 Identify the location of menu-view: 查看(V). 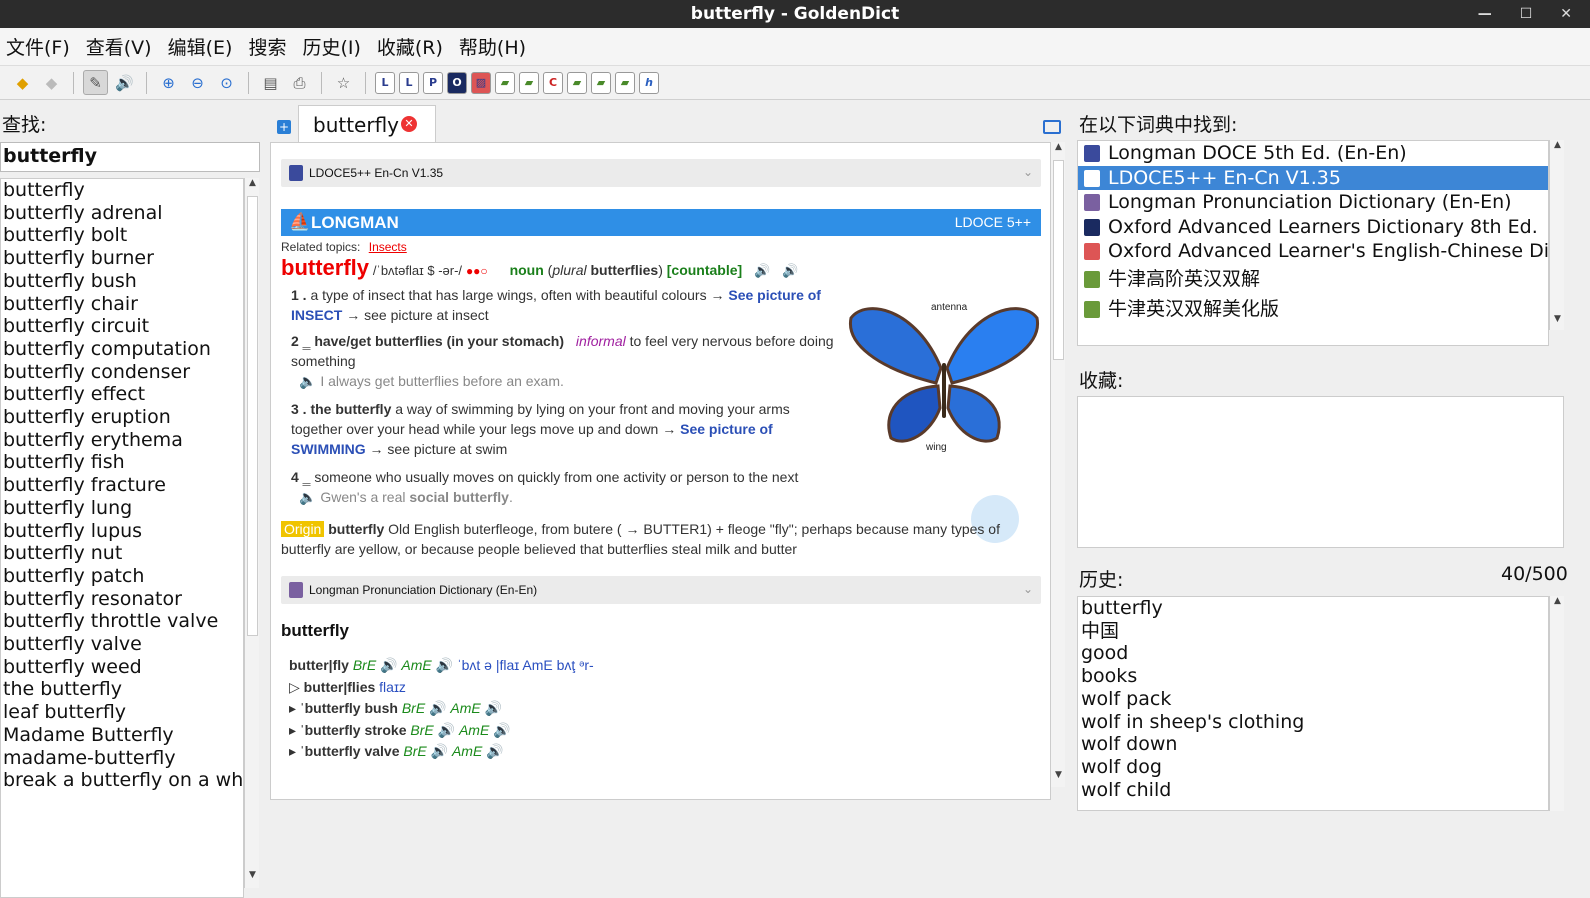
(119, 46).